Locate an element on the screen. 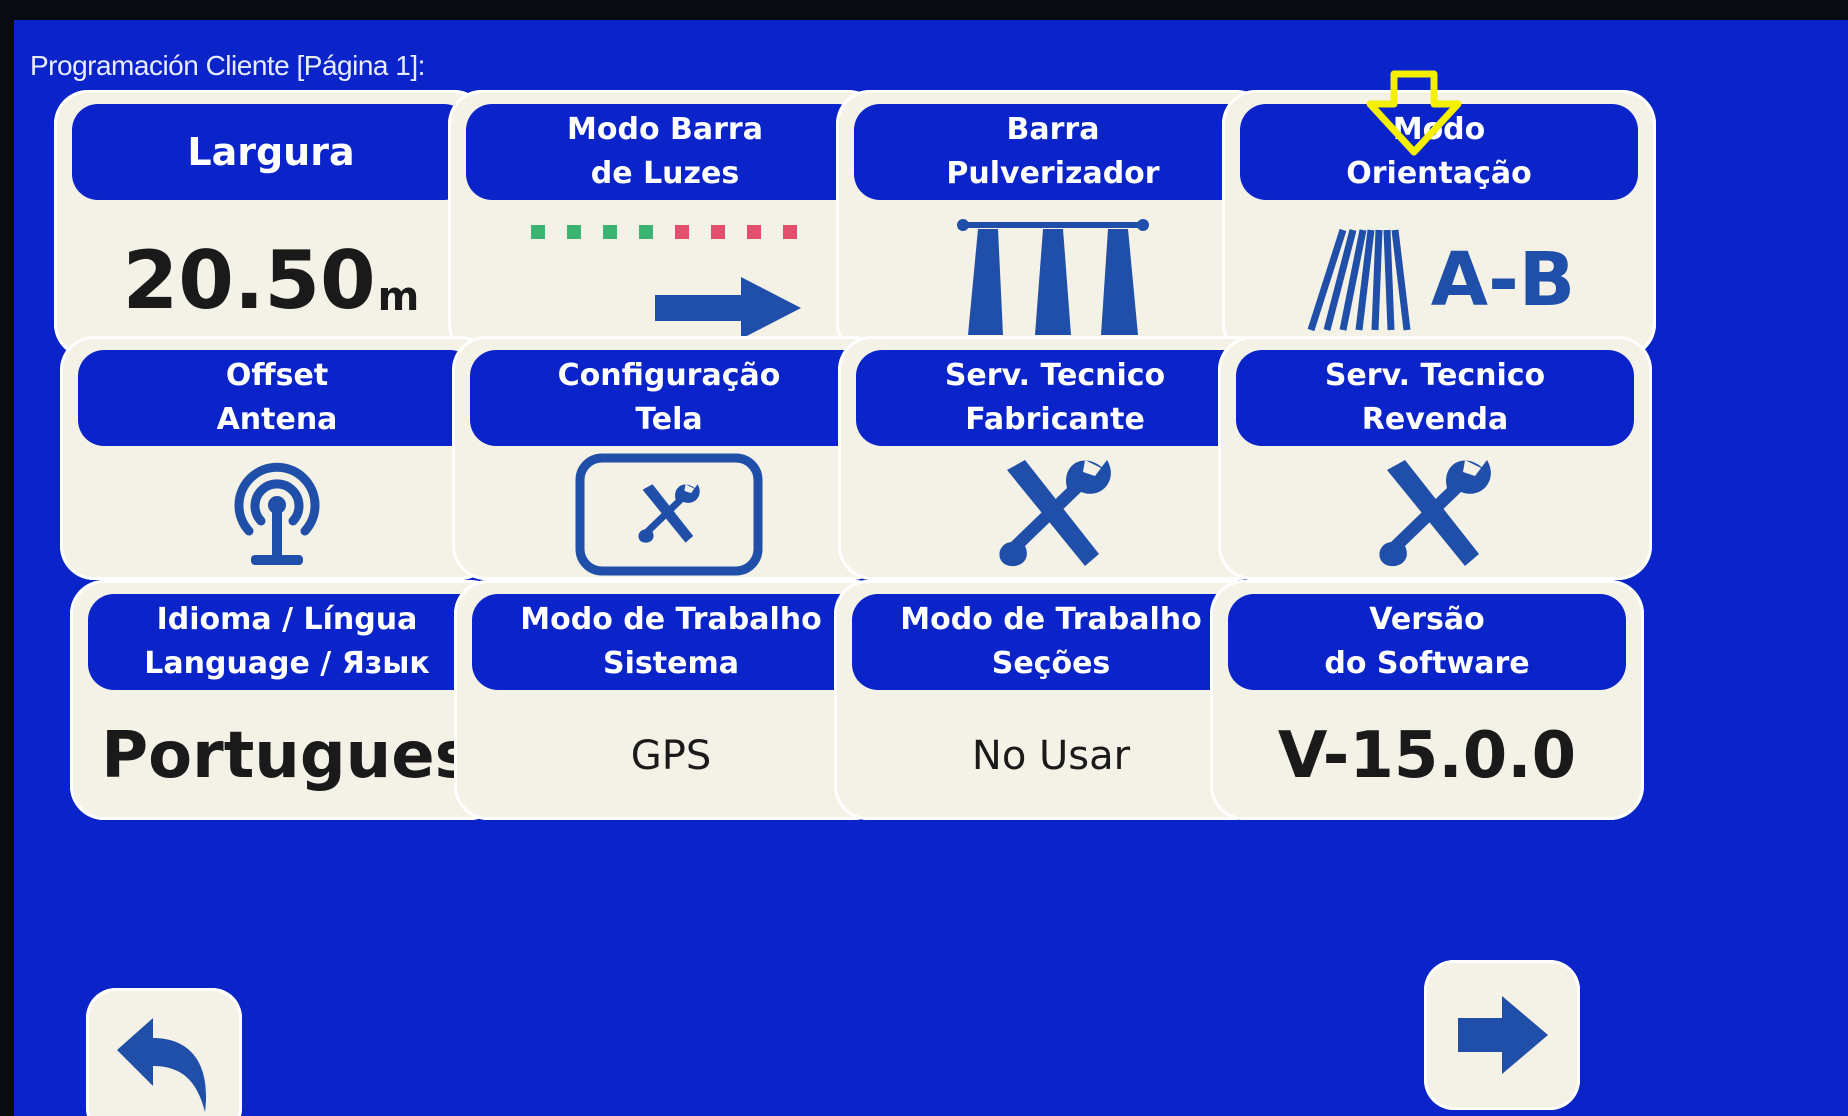  tile-caption: Largura is located at coordinates (271, 152).